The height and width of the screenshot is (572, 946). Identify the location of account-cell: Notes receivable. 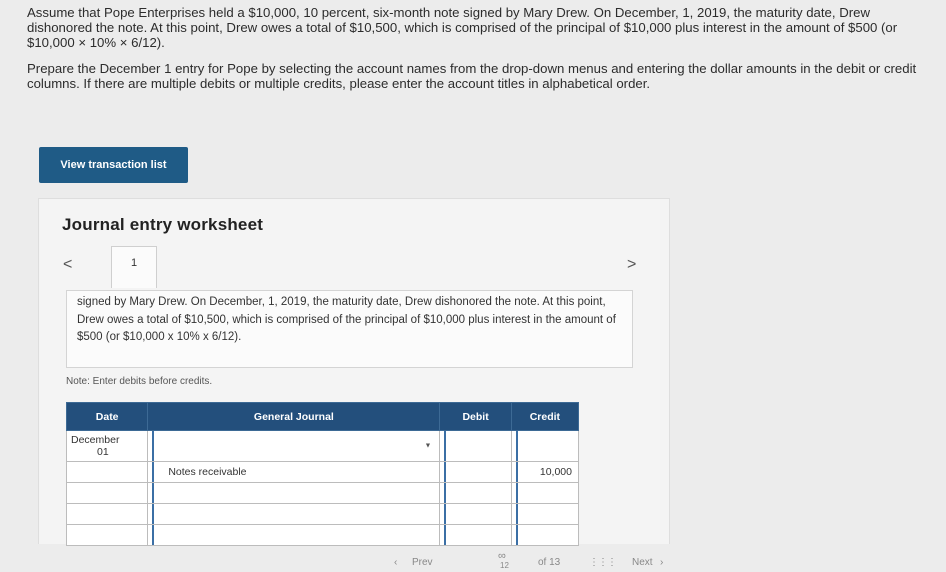
(294, 472).